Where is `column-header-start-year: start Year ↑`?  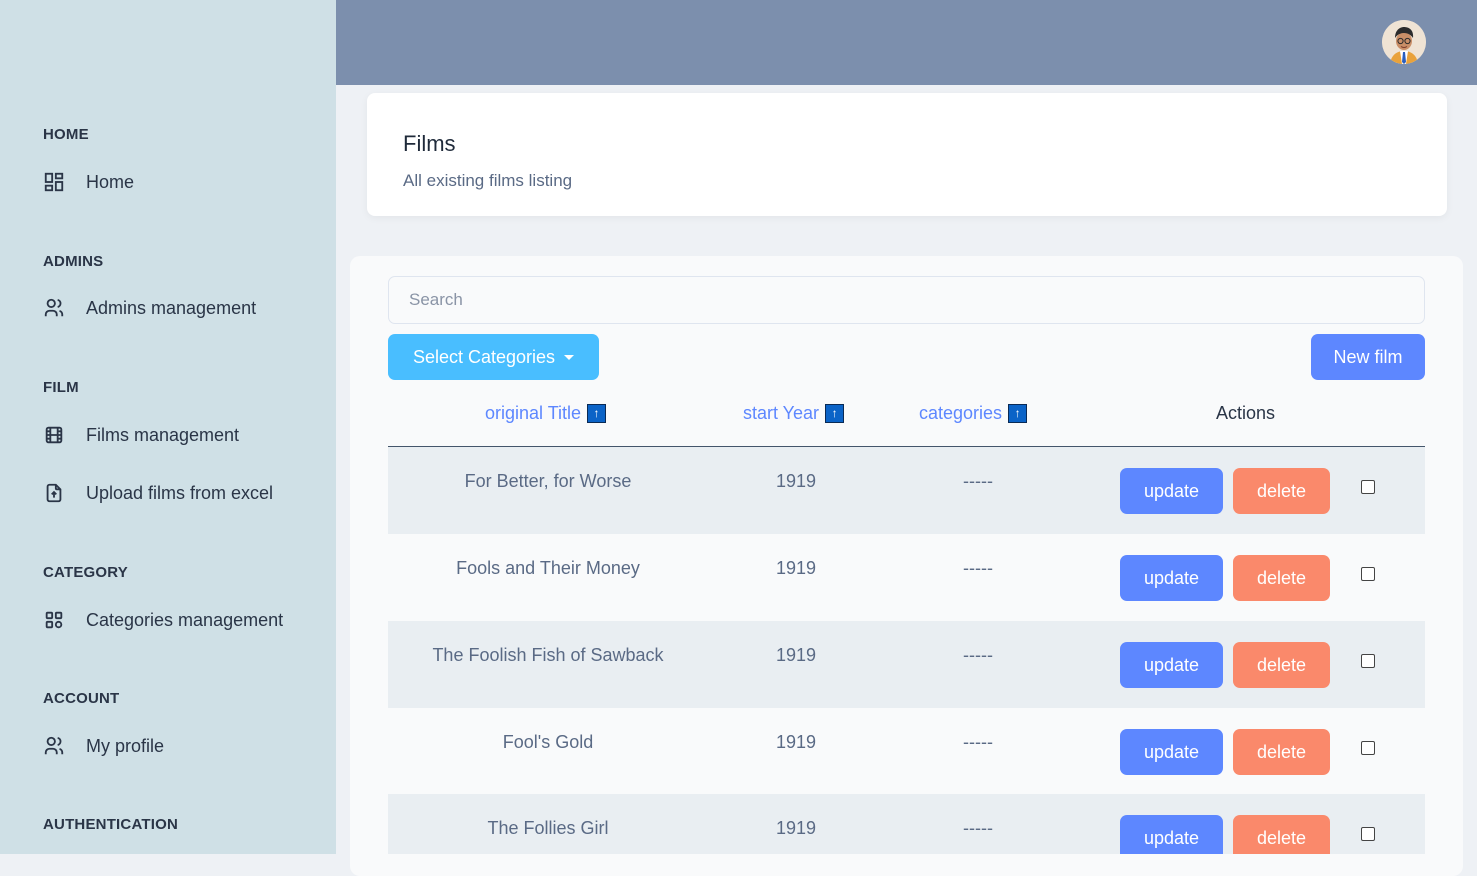
column-header-start-year: start Year ↑ is located at coordinates (794, 413).